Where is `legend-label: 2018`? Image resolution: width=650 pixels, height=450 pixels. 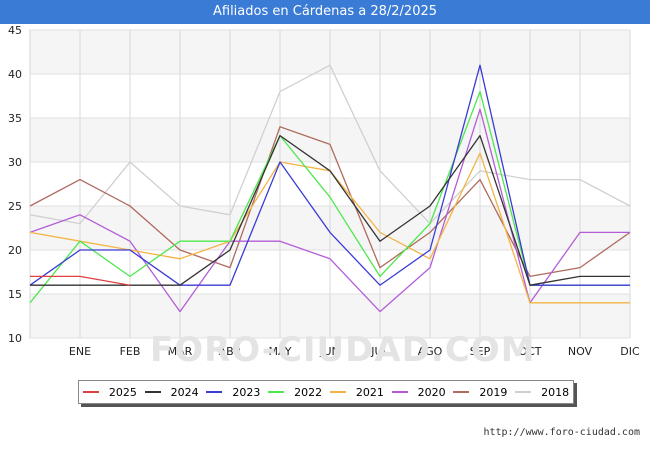 legend-label: 2018 is located at coordinates (555, 392).